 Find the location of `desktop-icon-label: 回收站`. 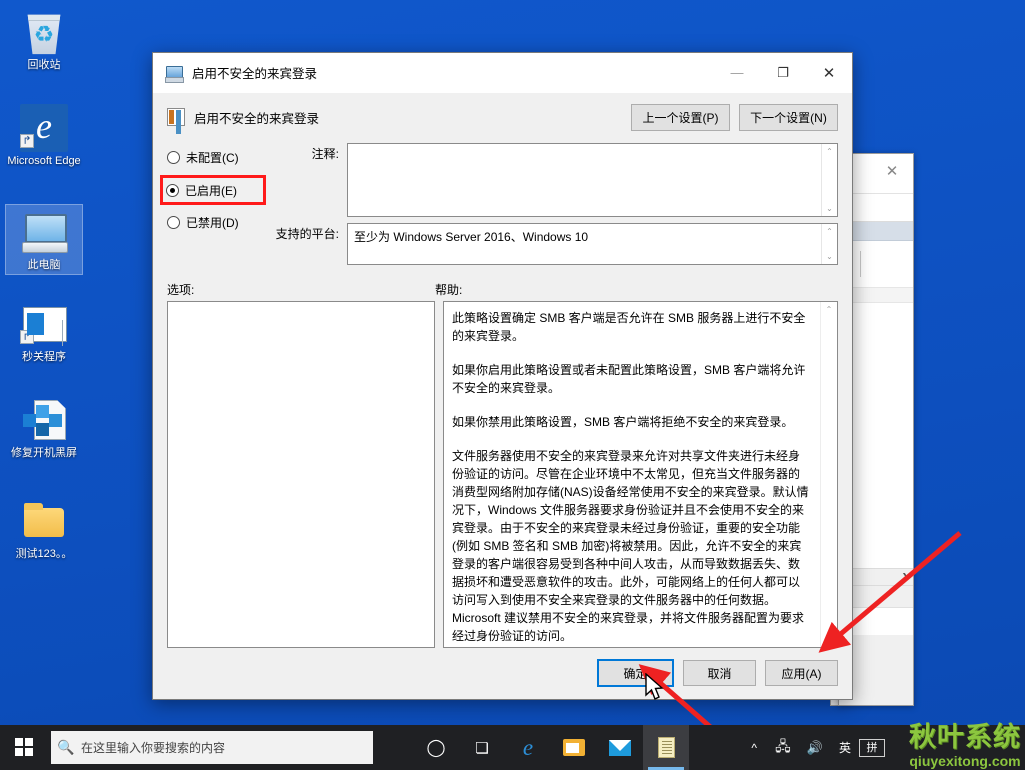

desktop-icon-label: 回收站 is located at coordinates (44, 65).